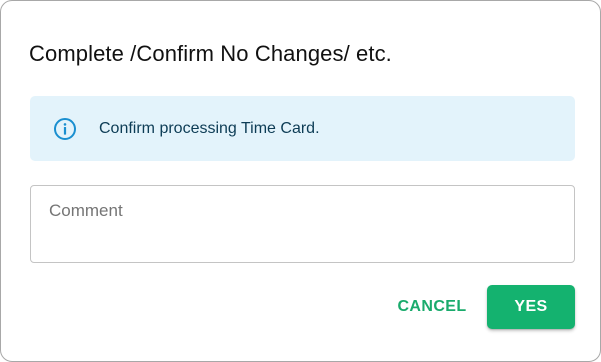 The height and width of the screenshot is (362, 601). I want to click on comment-input, so click(301, 224).